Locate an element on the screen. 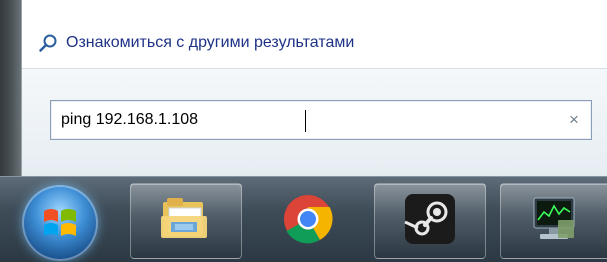 The width and height of the screenshot is (607, 262). monitor-icon is located at coordinates (554, 221).